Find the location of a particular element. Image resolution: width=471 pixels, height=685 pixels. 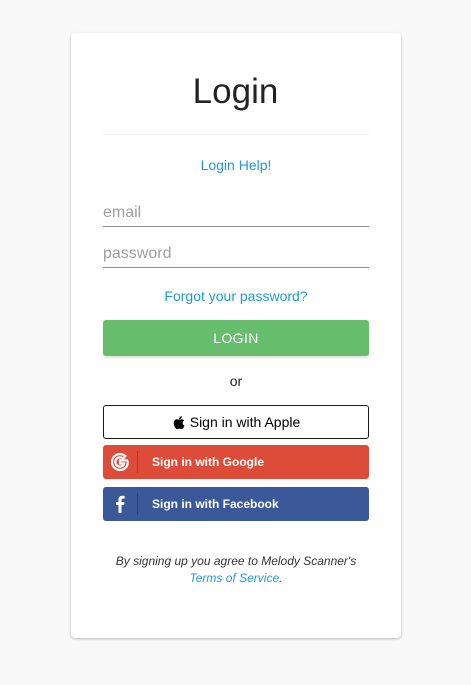

sign-in-with-google-button: Sign in with Google is located at coordinates (236, 462).